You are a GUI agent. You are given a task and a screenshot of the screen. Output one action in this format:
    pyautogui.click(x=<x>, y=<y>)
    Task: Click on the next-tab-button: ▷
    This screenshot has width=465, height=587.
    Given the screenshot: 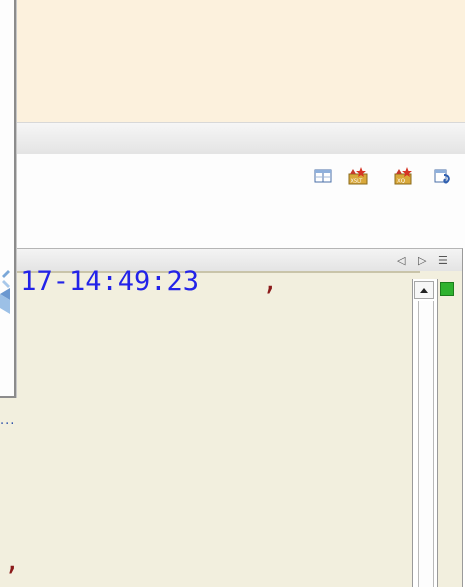 What is the action you would take?
    pyautogui.click(x=422, y=260)
    